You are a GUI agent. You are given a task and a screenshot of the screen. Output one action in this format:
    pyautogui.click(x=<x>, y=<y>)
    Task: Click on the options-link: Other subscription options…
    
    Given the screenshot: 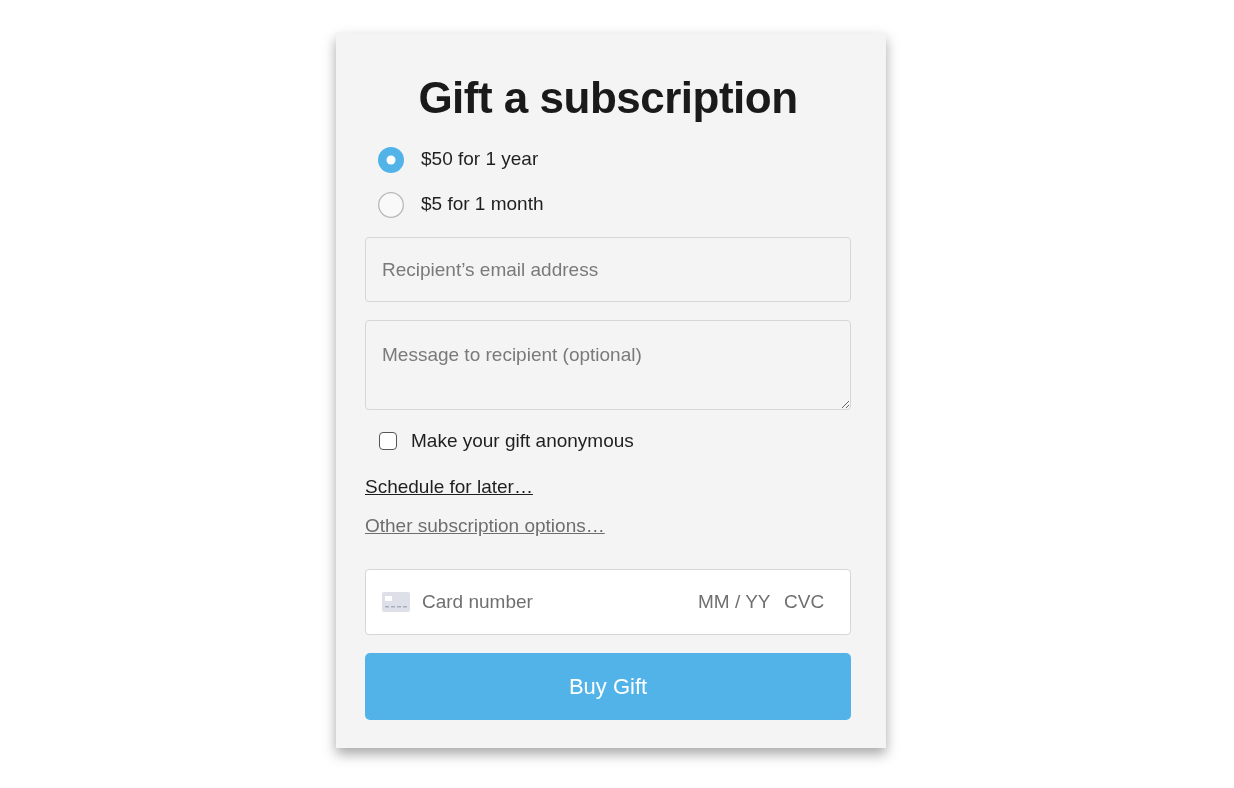 What is the action you would take?
    pyautogui.click(x=485, y=525)
    